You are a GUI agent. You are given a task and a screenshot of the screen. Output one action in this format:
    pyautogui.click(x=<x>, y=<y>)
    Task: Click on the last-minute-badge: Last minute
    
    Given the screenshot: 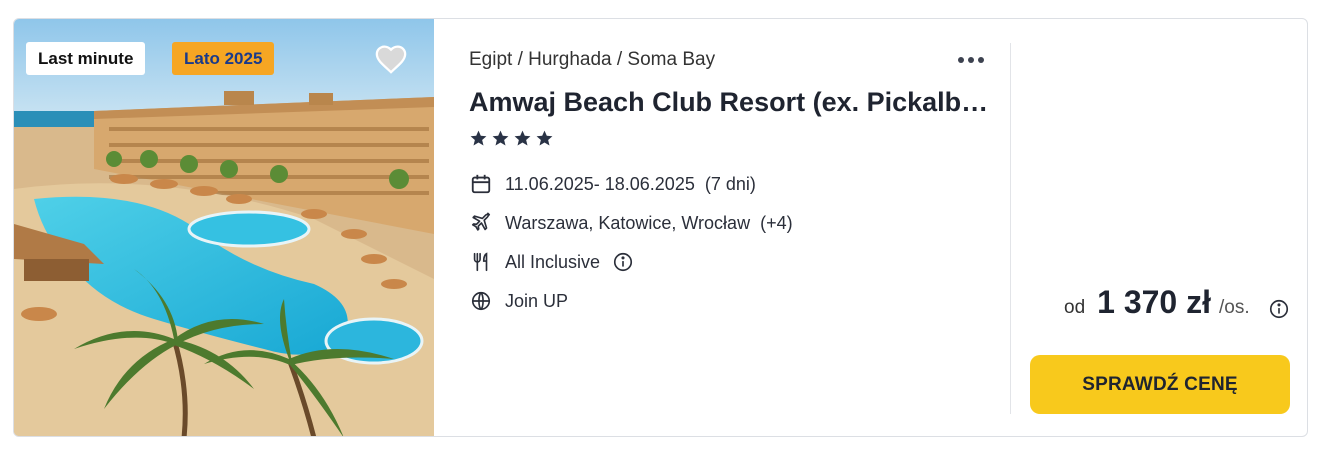 What is the action you would take?
    pyautogui.click(x=86, y=58)
    